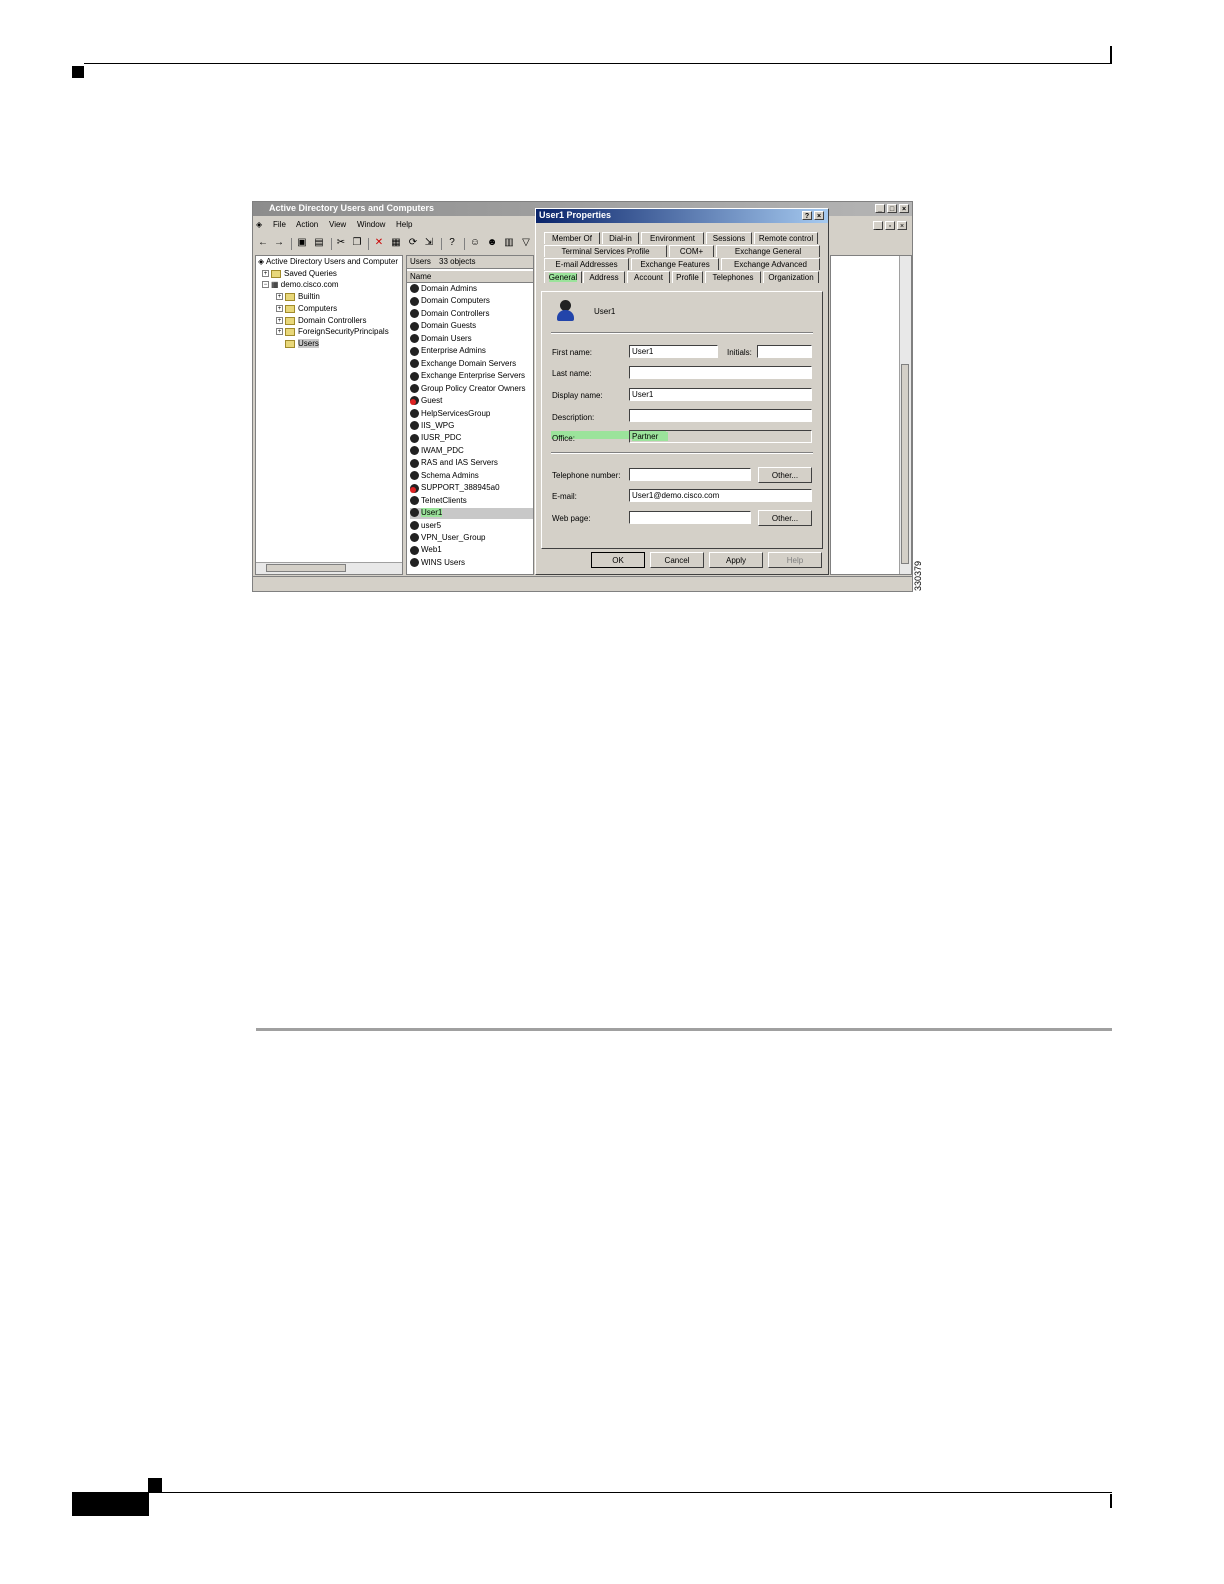 The width and height of the screenshot is (1224, 1584). What do you see at coordinates (444, 476) in the screenshot?
I see `list-item: Schema Admins` at bounding box center [444, 476].